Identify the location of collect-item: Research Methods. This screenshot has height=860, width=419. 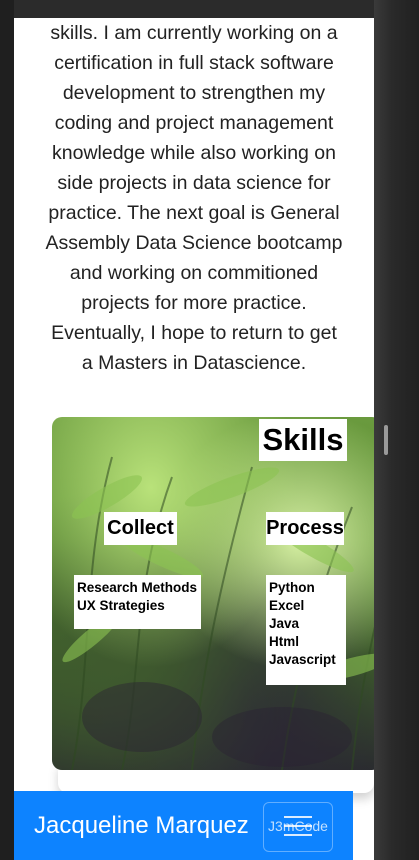
(137, 587).